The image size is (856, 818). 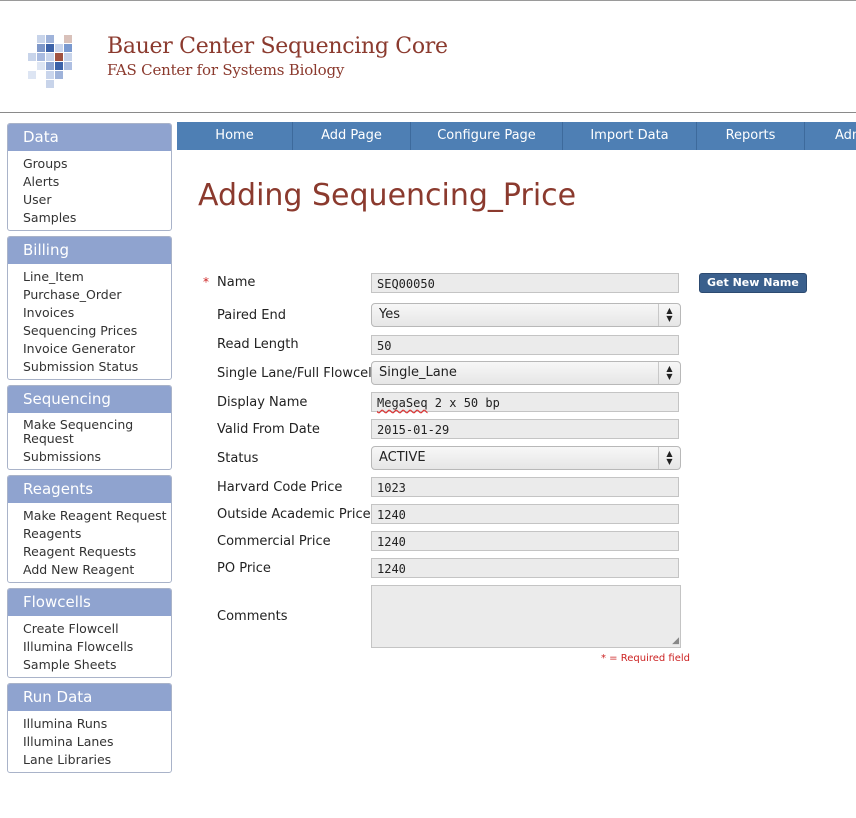 What do you see at coordinates (226, 70) in the screenshot?
I see `brand-subtitle: FAS Center for Systems Biology` at bounding box center [226, 70].